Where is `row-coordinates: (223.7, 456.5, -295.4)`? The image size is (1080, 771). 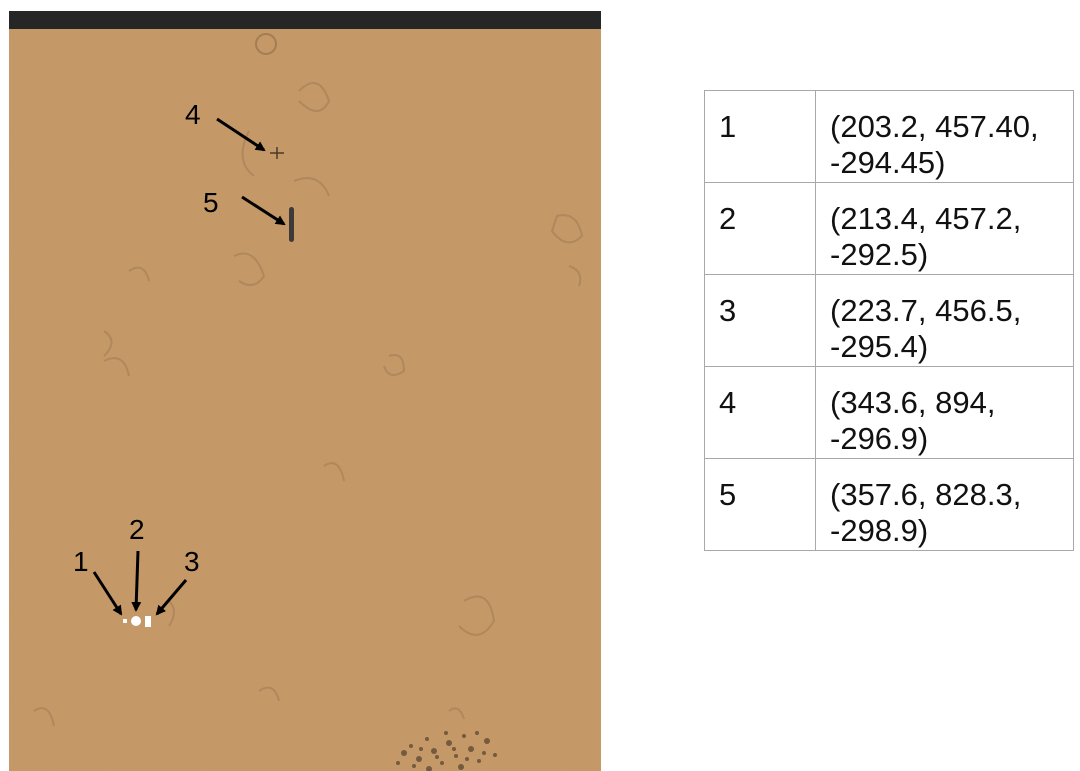
row-coordinates: (223.7, 456.5, -295.4) is located at coordinates (944, 320).